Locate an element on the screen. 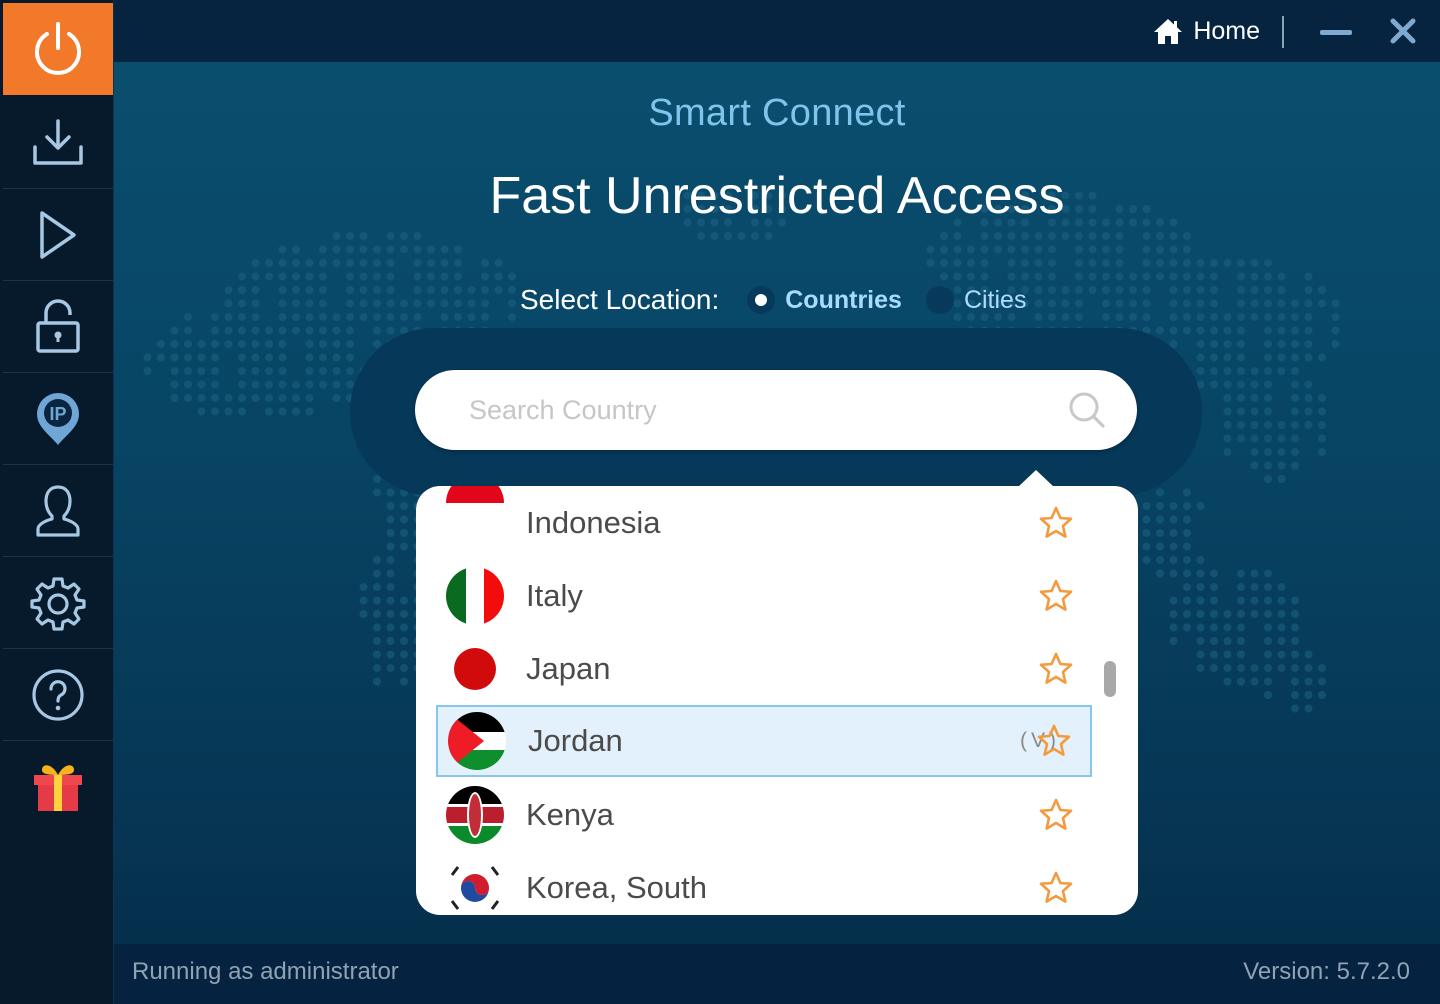 This screenshot has height=1004, width=1440. sidebar-item-account is located at coordinates (58, 511).